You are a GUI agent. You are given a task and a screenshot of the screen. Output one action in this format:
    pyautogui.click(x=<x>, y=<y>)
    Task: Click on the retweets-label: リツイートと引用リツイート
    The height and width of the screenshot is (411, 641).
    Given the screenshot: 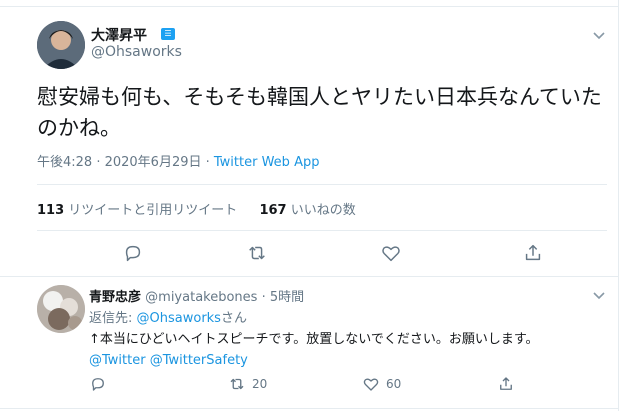 What is the action you would take?
    pyautogui.click(x=153, y=210)
    